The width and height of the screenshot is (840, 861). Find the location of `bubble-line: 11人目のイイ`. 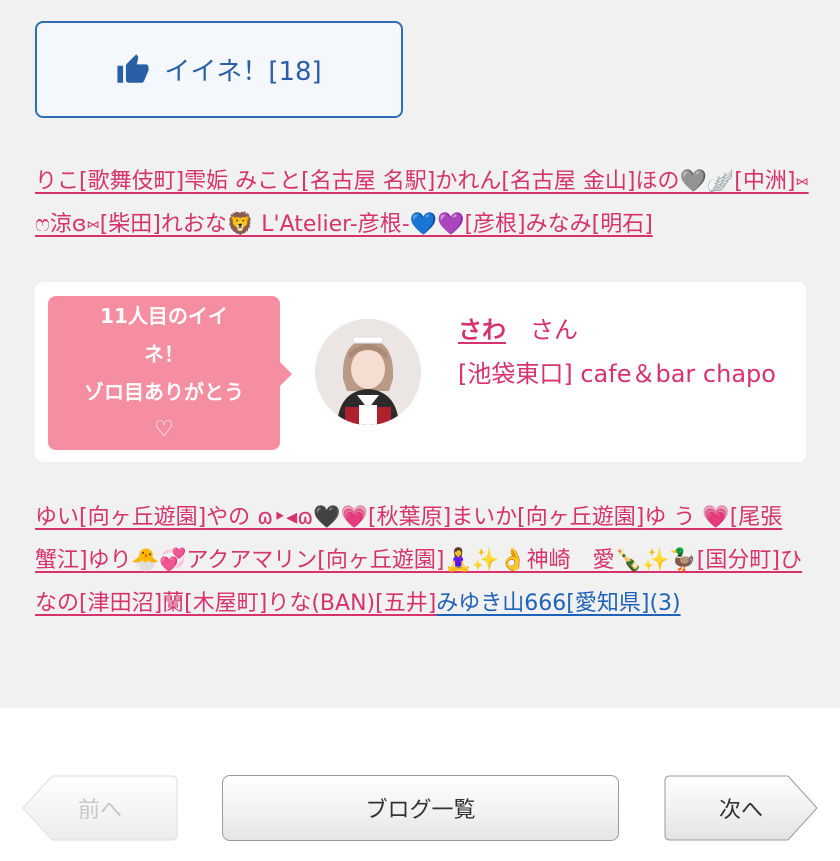

bubble-line: 11人目のイイ is located at coordinates (164, 316).